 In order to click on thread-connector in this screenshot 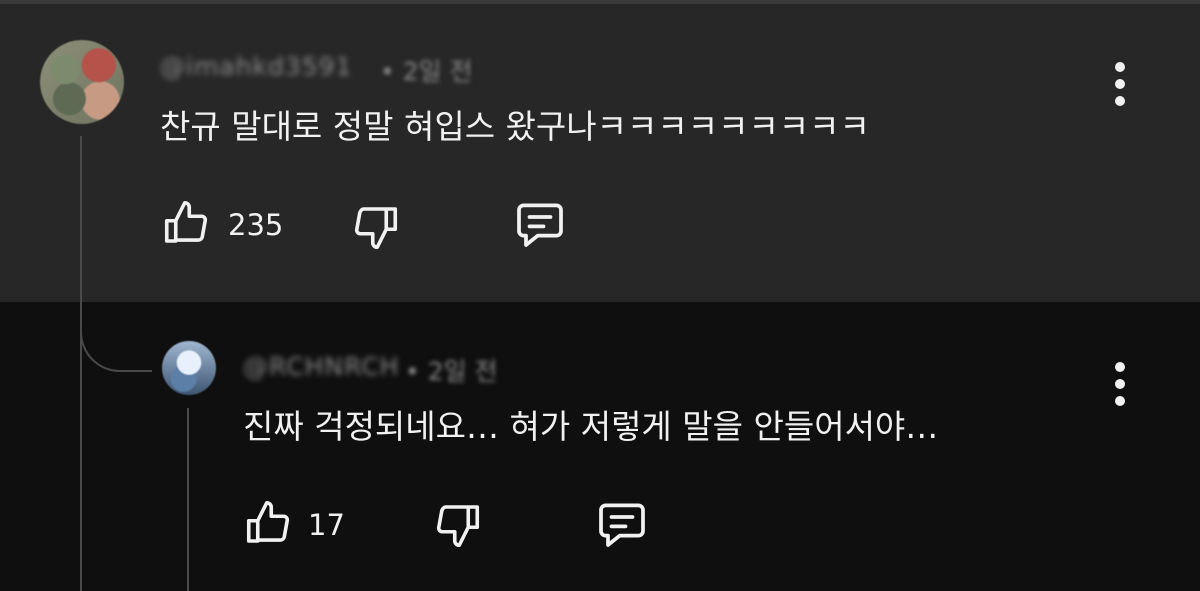, I will do `click(116, 331)`.